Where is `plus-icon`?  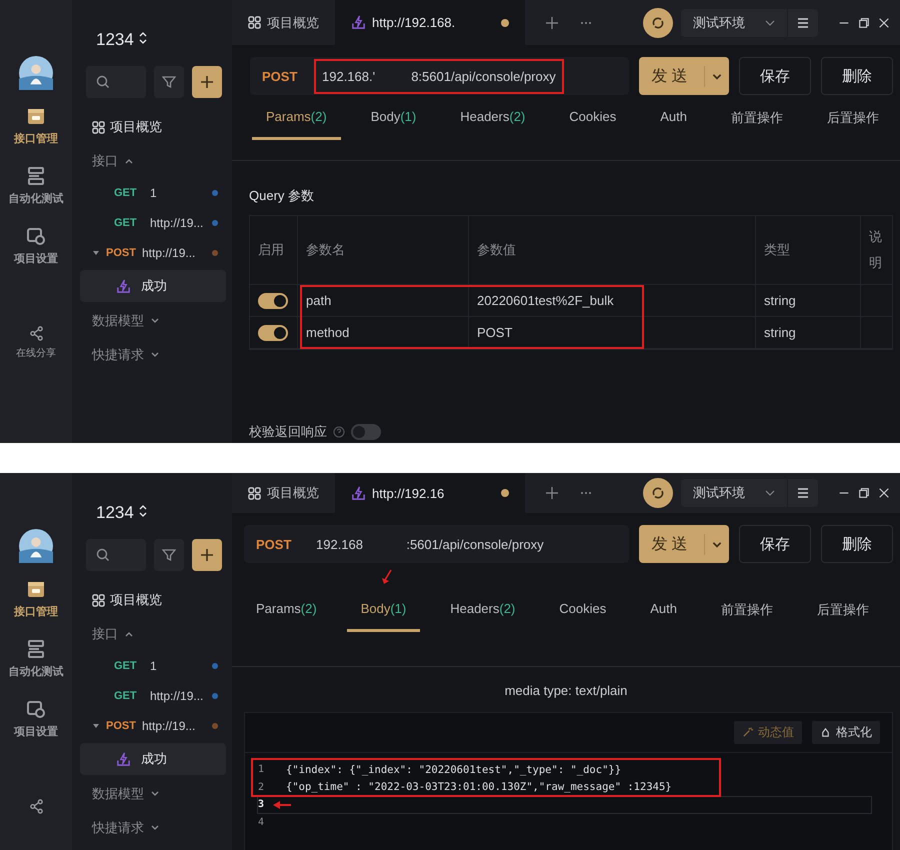
plus-icon is located at coordinates (207, 555).